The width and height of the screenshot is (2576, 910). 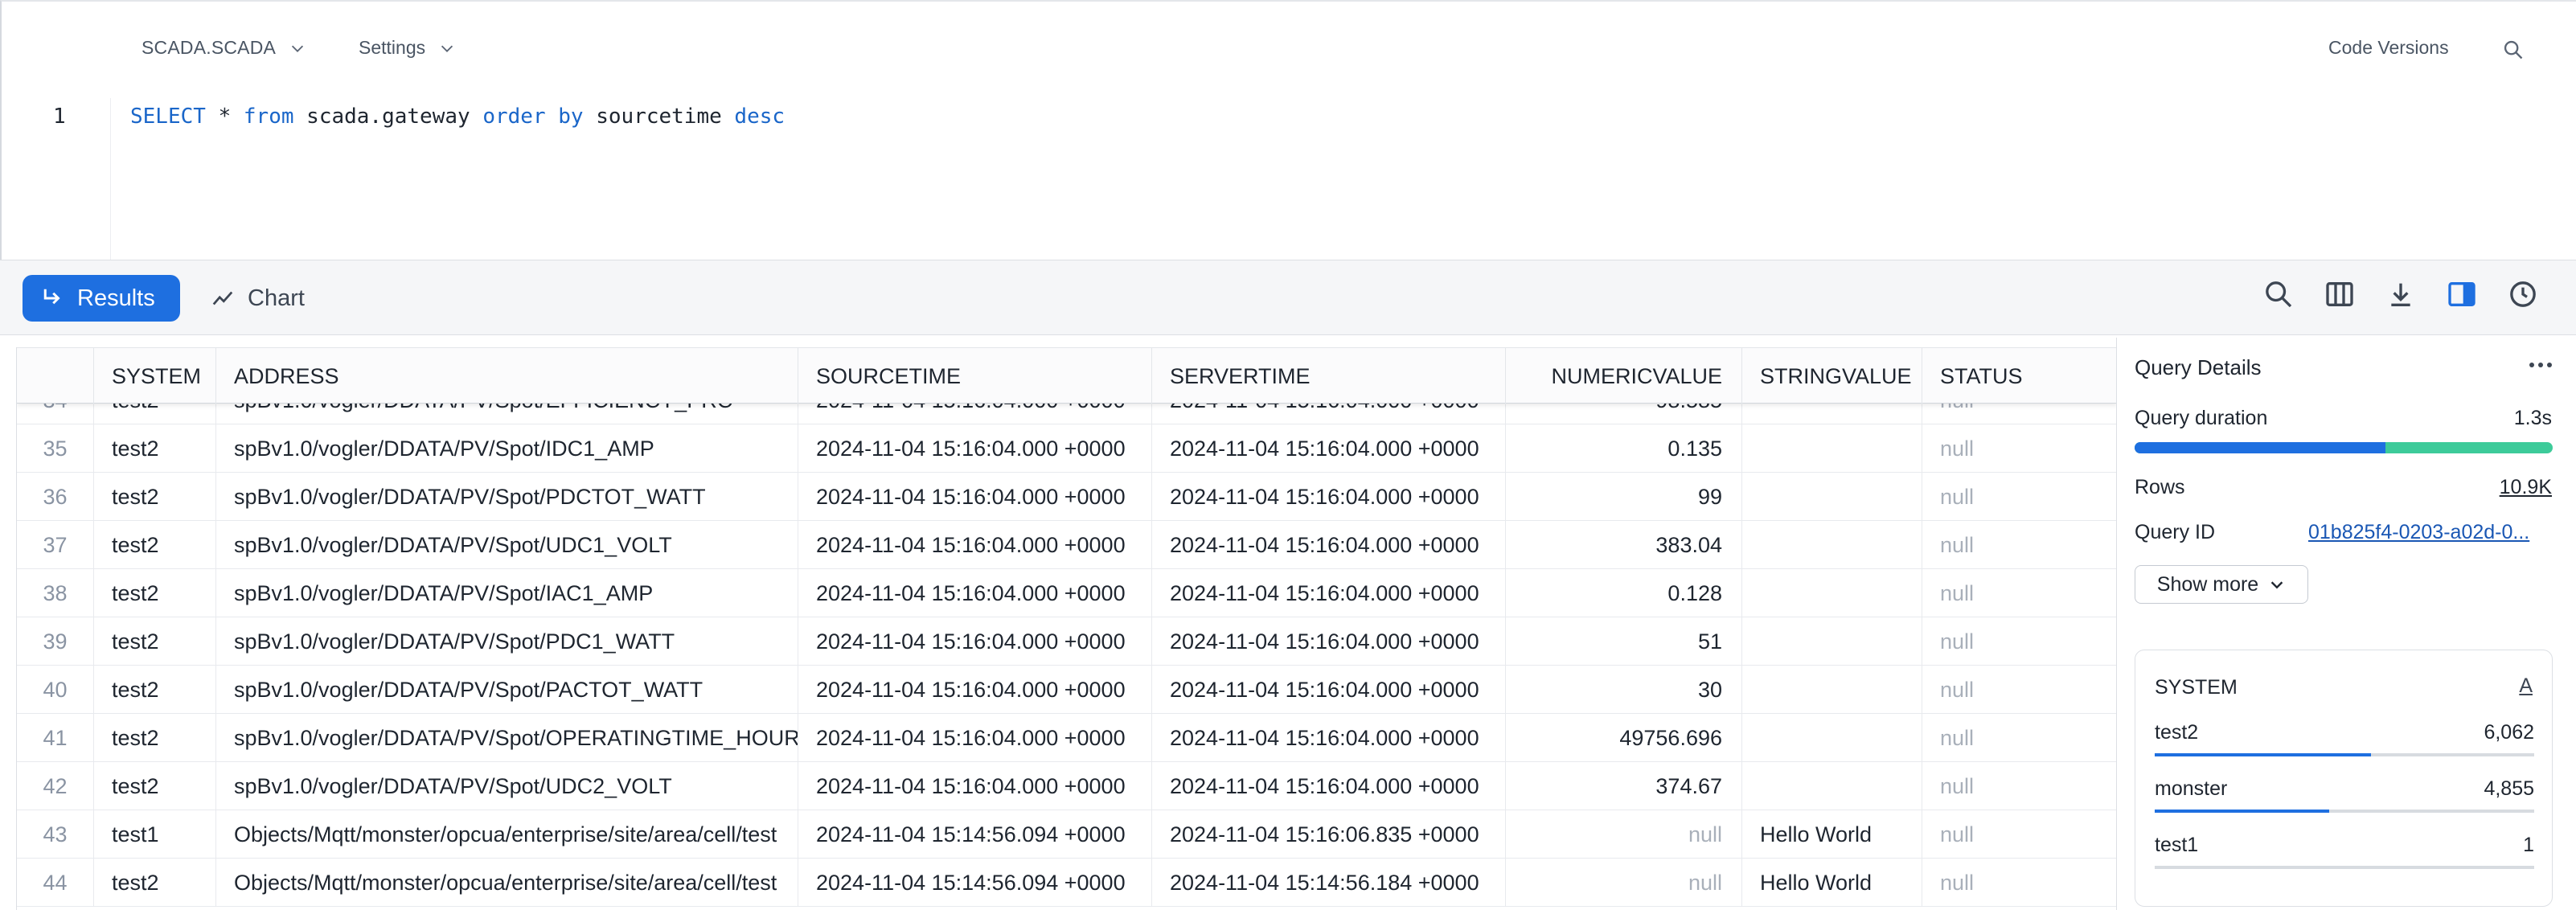 I want to click on columns-icon, so click(x=2340, y=294).